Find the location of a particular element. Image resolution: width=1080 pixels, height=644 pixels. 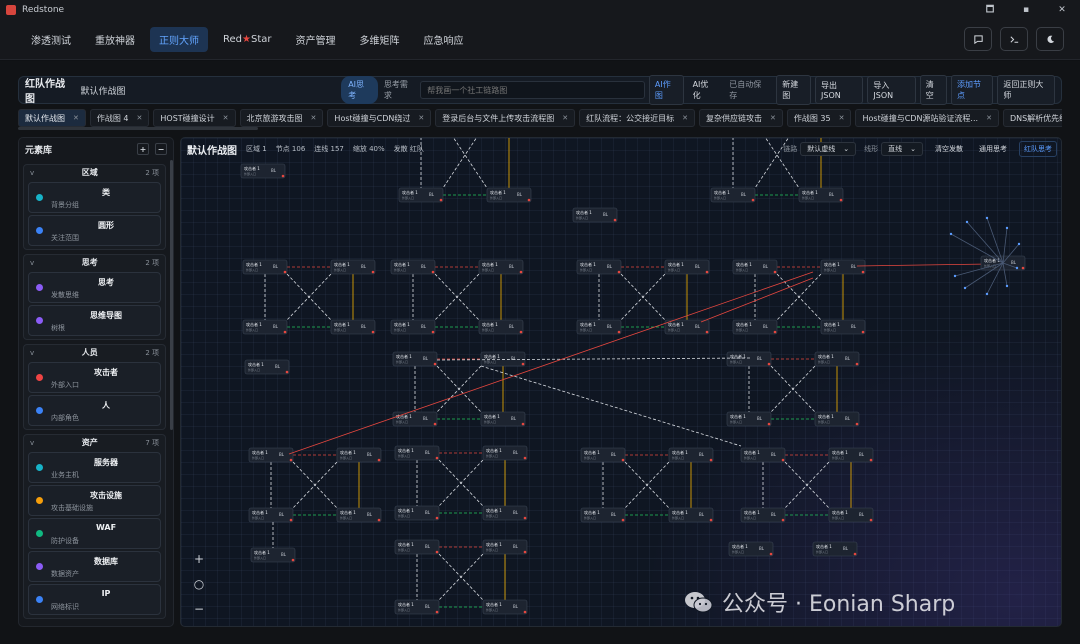

tab-supply-chain: 复杂供应链攻击 ✕ is located at coordinates (741, 118).